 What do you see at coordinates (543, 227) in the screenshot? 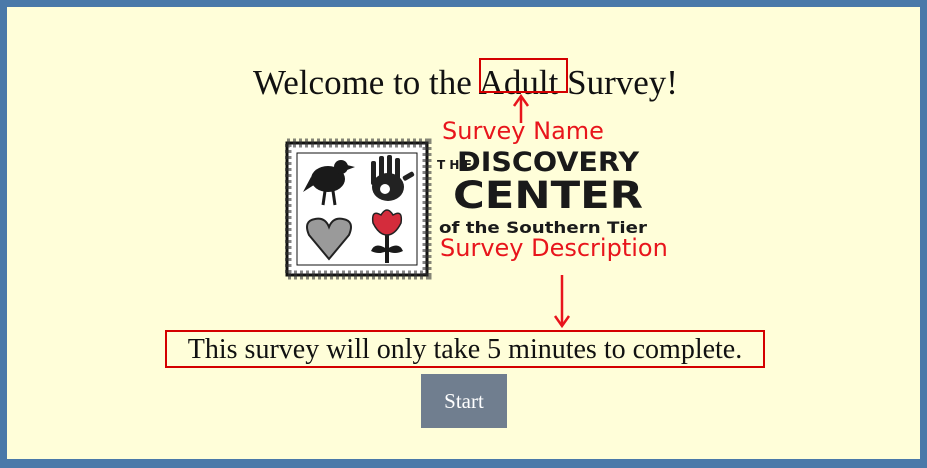
I see `logo-line3: of the Southern Tier` at bounding box center [543, 227].